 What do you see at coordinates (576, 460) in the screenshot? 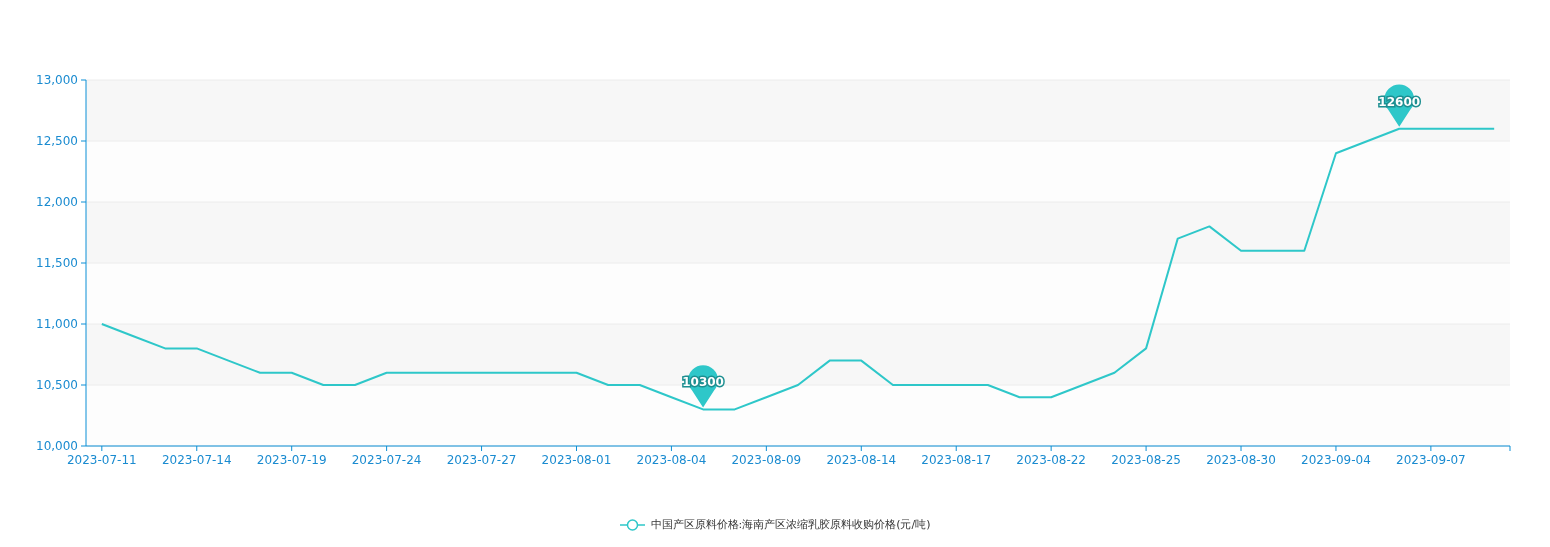
I see `x-tick-label: 2023-08-01` at bounding box center [576, 460].